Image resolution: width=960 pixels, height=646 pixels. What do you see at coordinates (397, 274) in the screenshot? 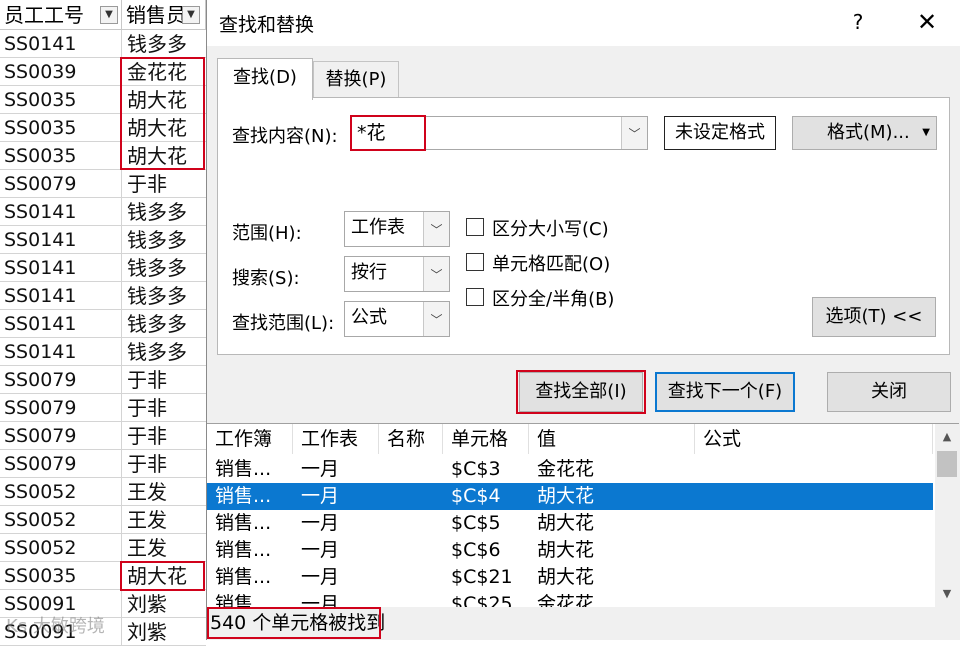
I see `search-order-select: 按行 ﹀` at bounding box center [397, 274].